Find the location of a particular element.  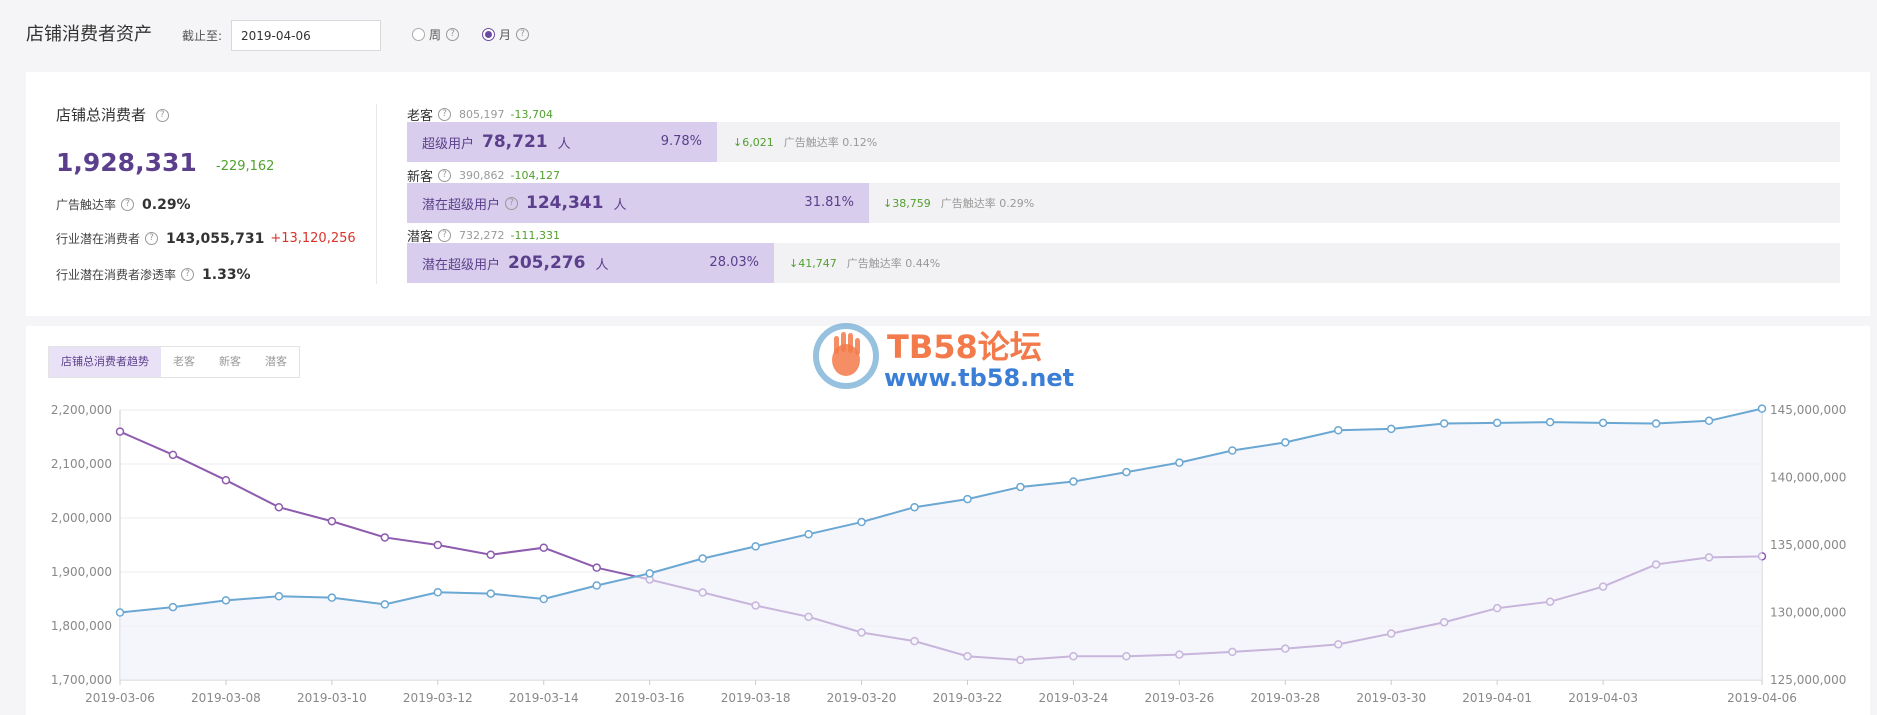

watermark-title: TB58论坛 is located at coordinates (964, 347).